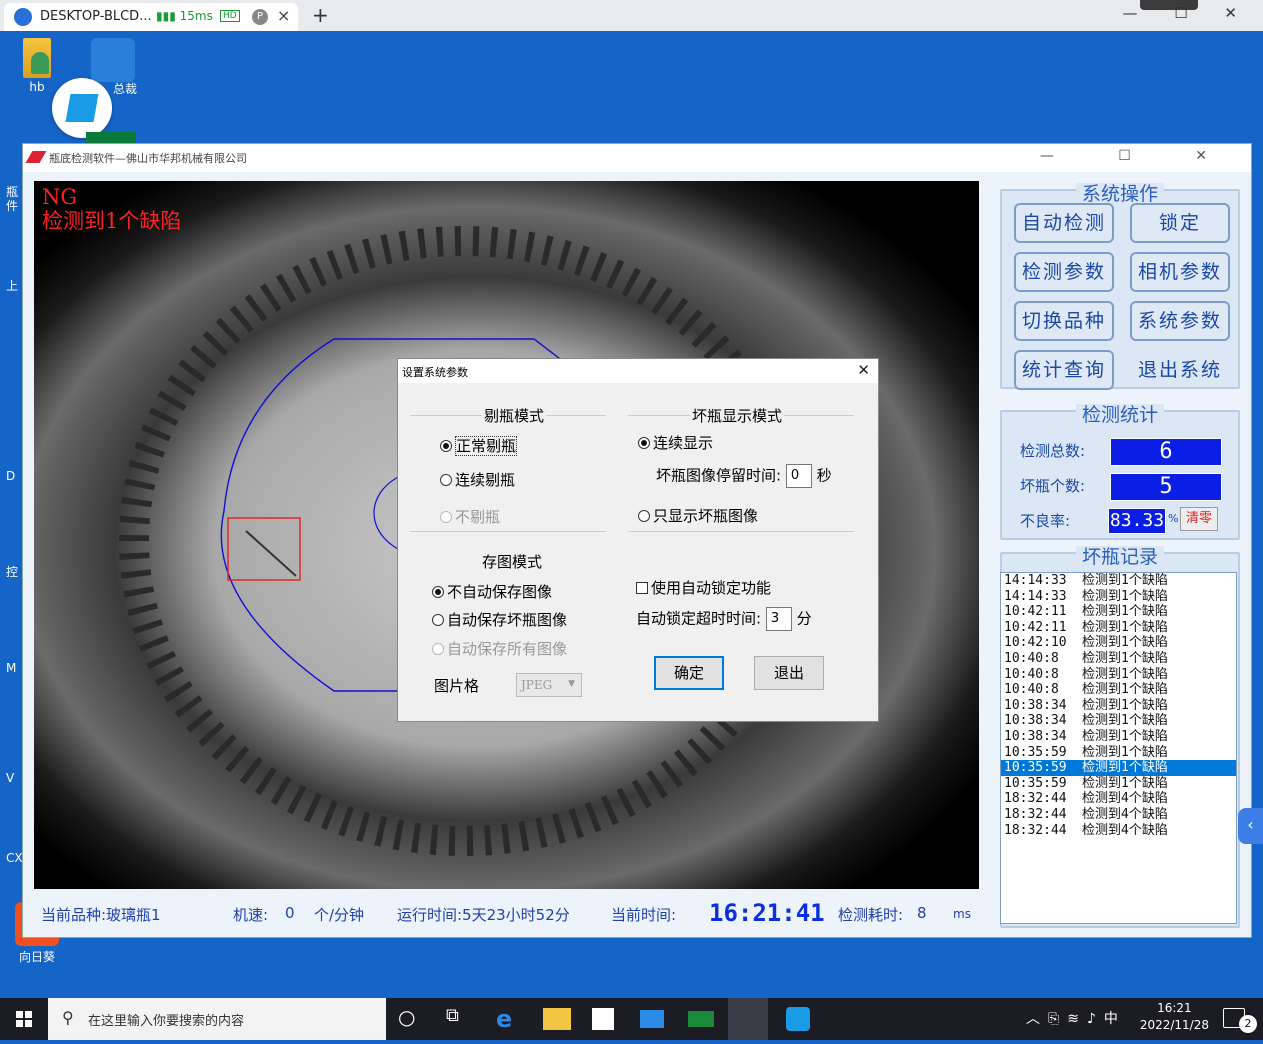  Describe the element at coordinates (557, 1019) in the screenshot. I see `file-explorer-icon` at that location.